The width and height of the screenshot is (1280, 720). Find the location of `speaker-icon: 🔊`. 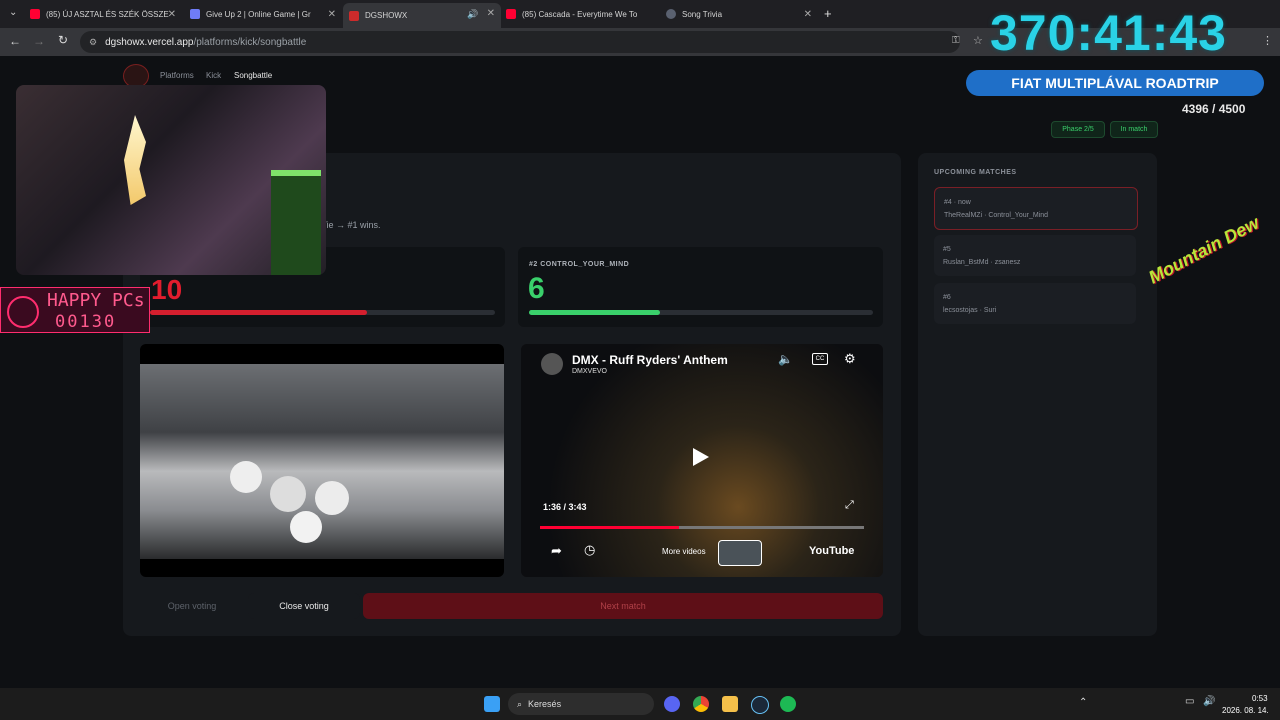

speaker-icon: 🔊 is located at coordinates (472, 14).